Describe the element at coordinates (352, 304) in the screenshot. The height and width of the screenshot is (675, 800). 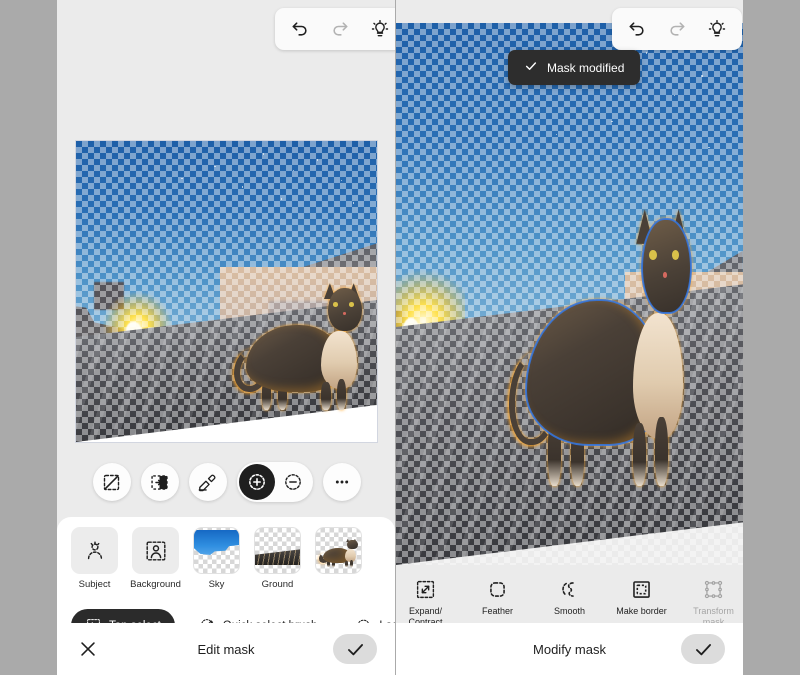
I see `cat-eye` at that location.